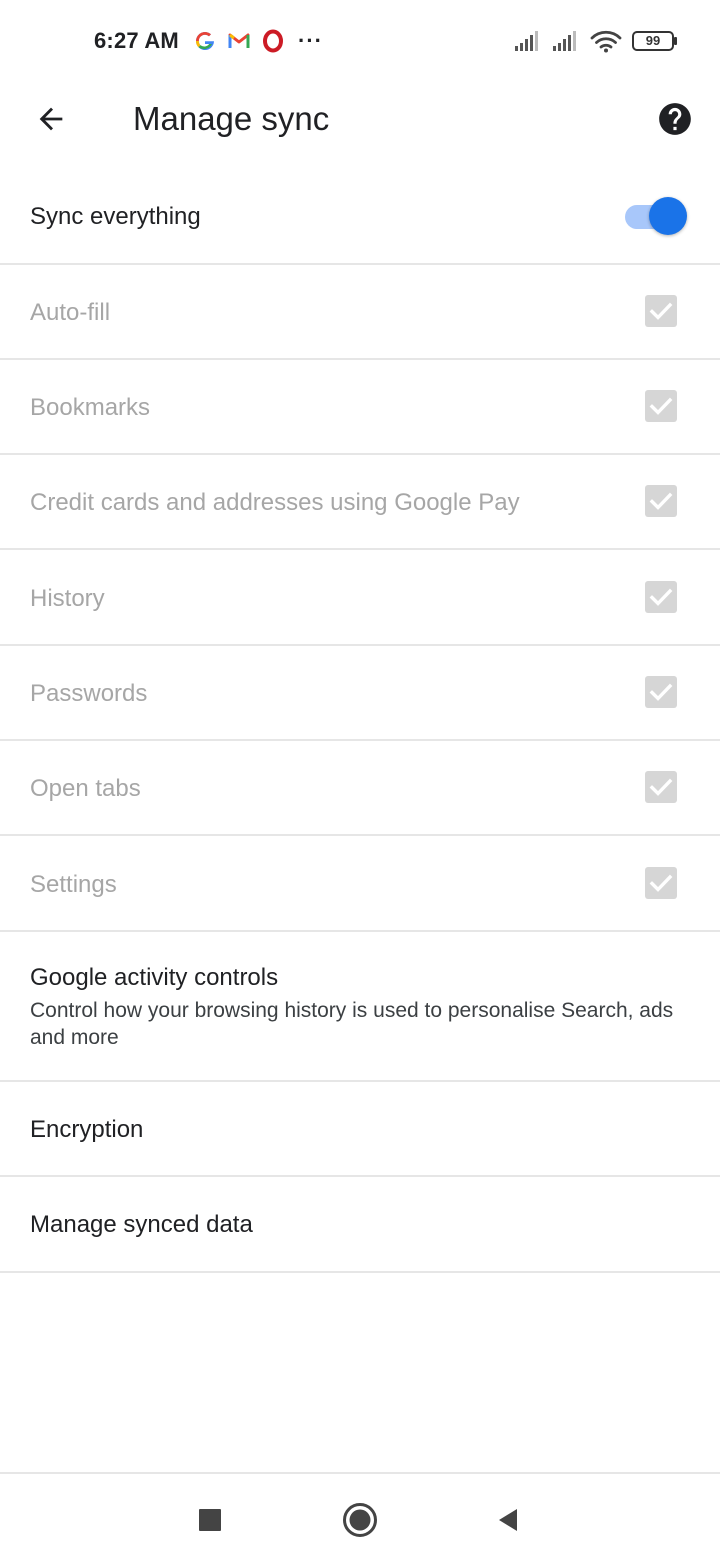  Describe the element at coordinates (73, 884) in the screenshot. I see `sync-item-label: Settings` at that location.